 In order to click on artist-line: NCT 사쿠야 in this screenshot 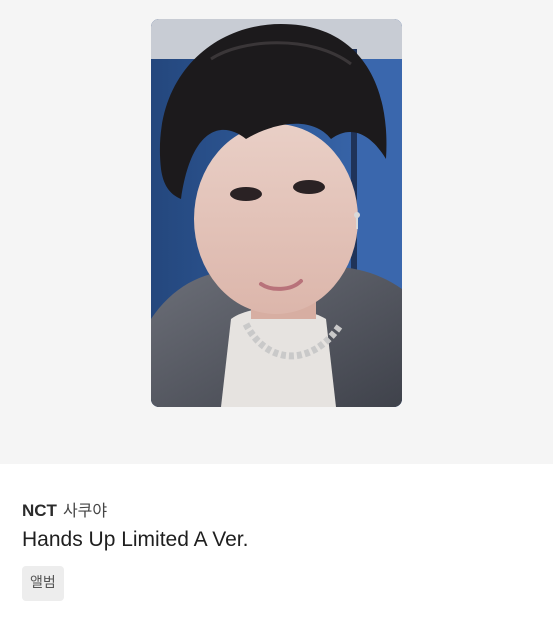, I will do `click(64, 509)`.